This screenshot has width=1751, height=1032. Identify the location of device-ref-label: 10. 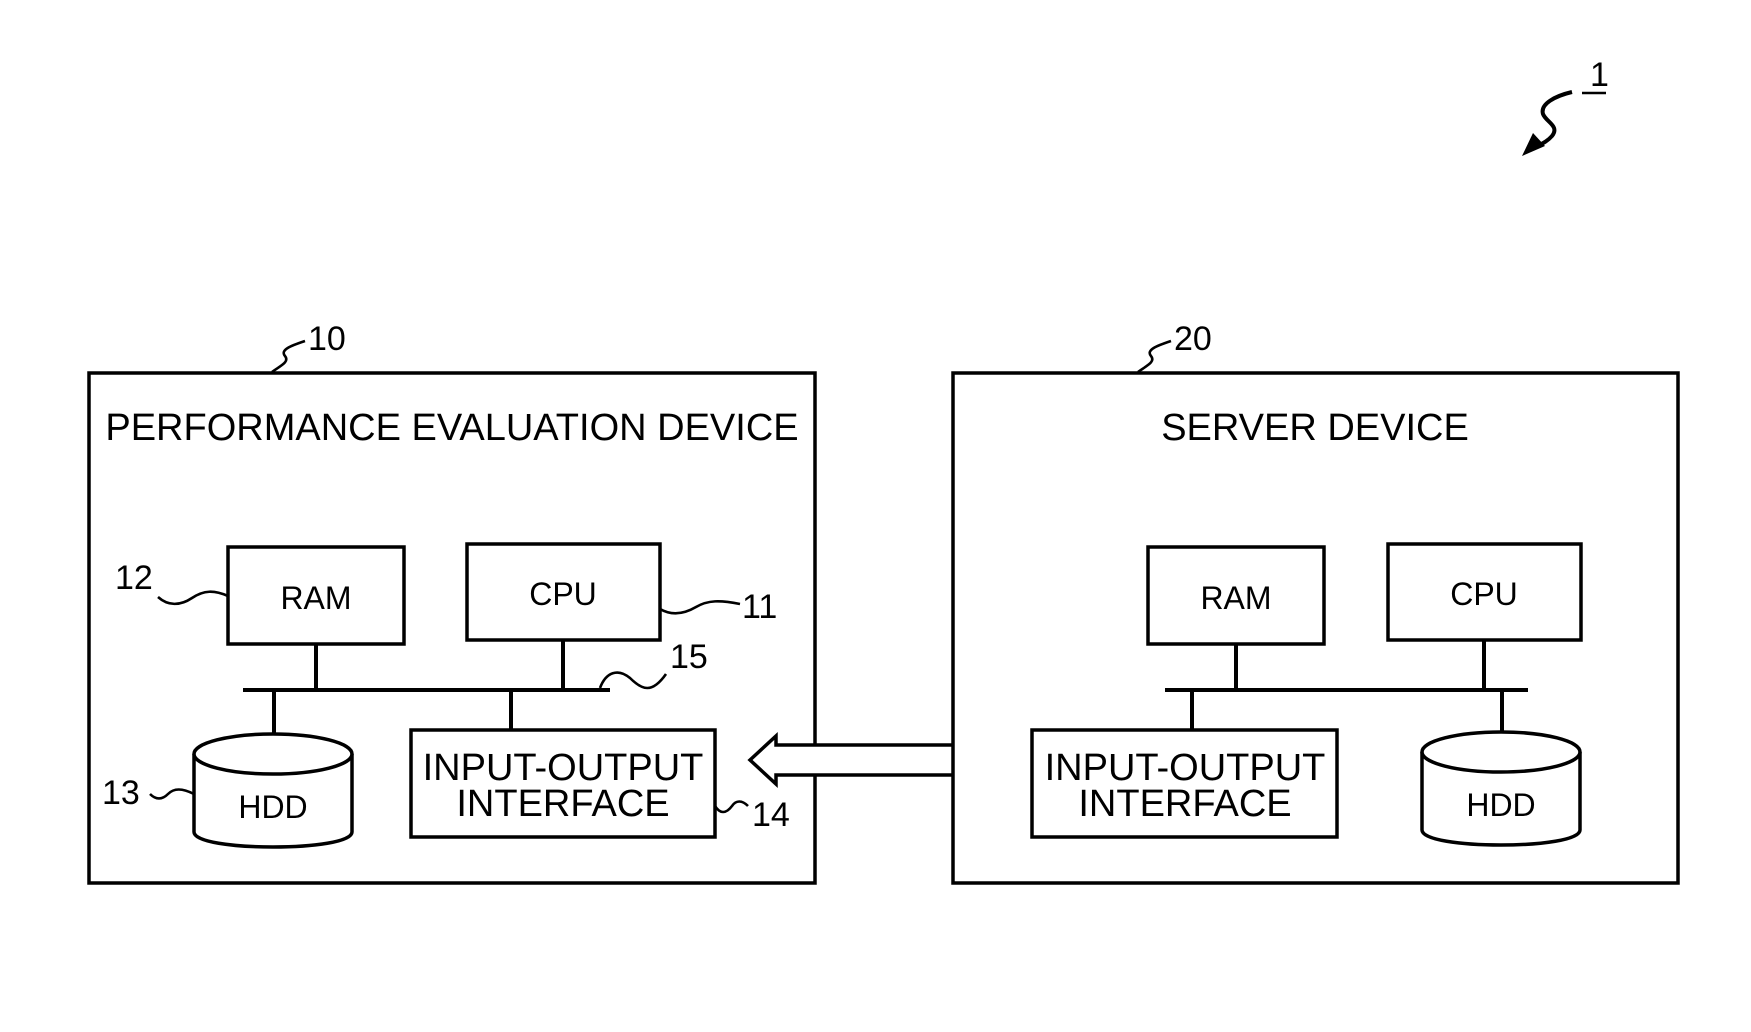
(327, 339).